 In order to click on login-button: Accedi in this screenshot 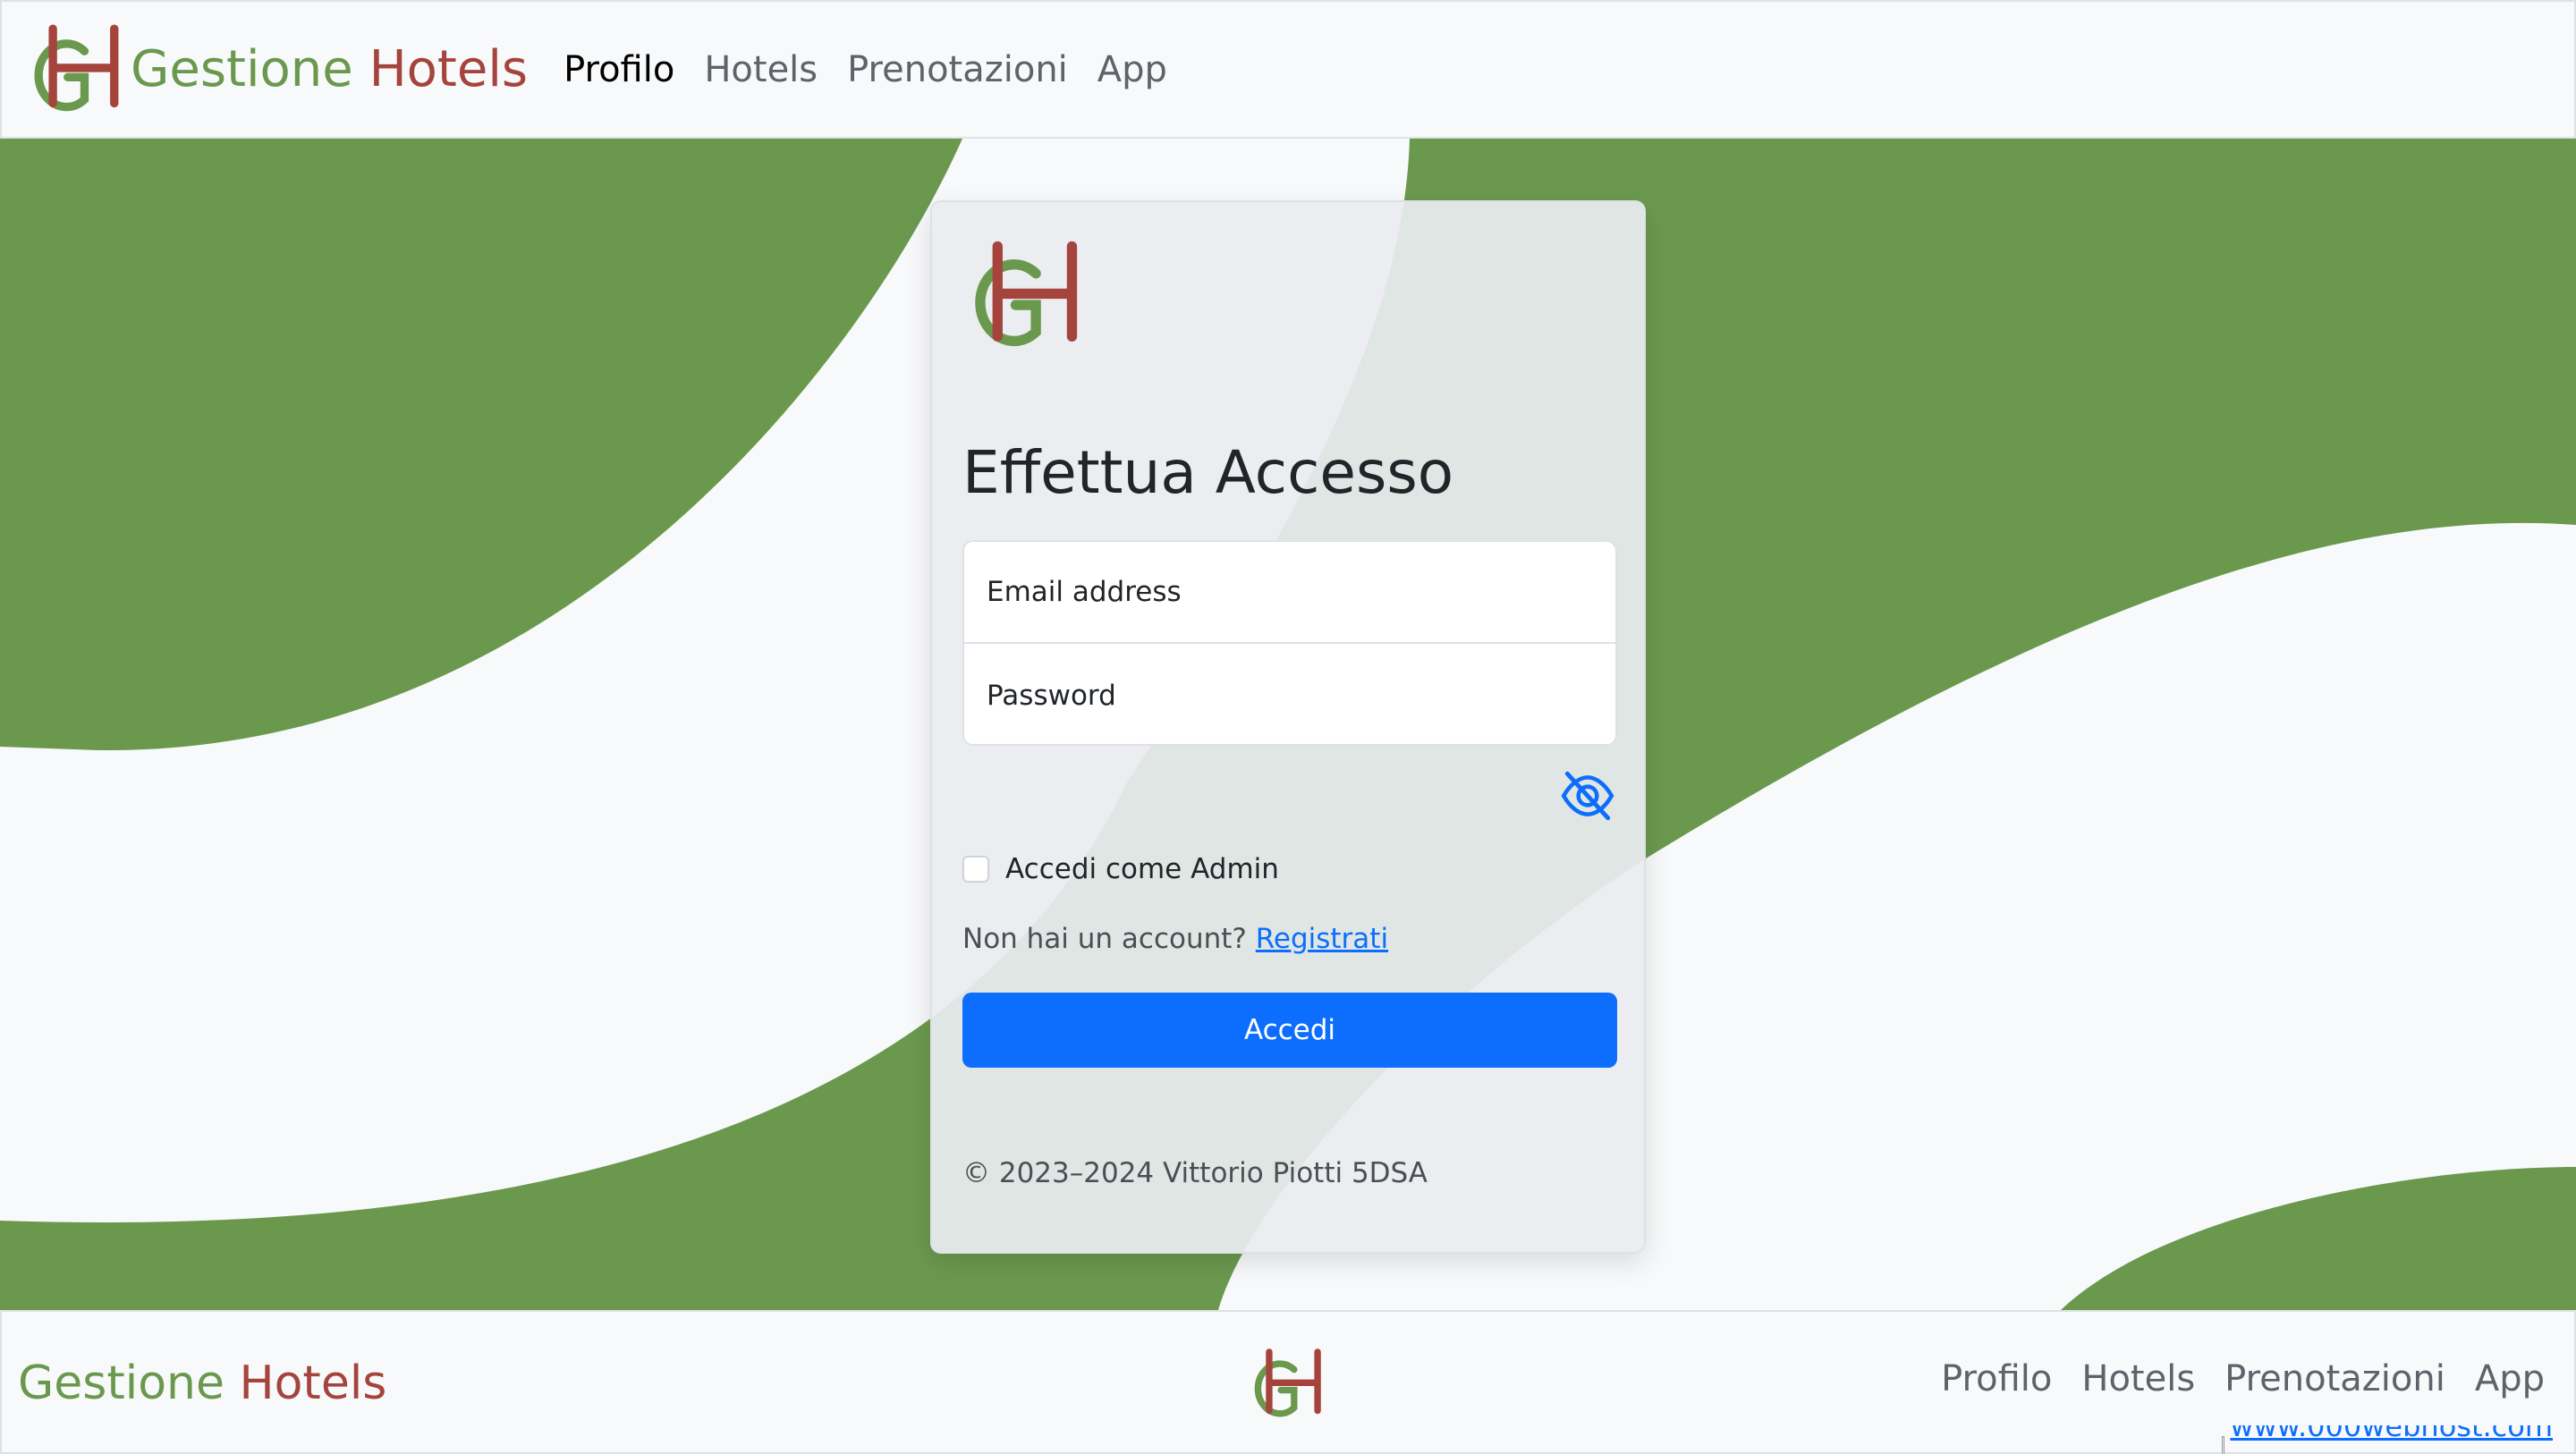, I will do `click(1289, 1031)`.